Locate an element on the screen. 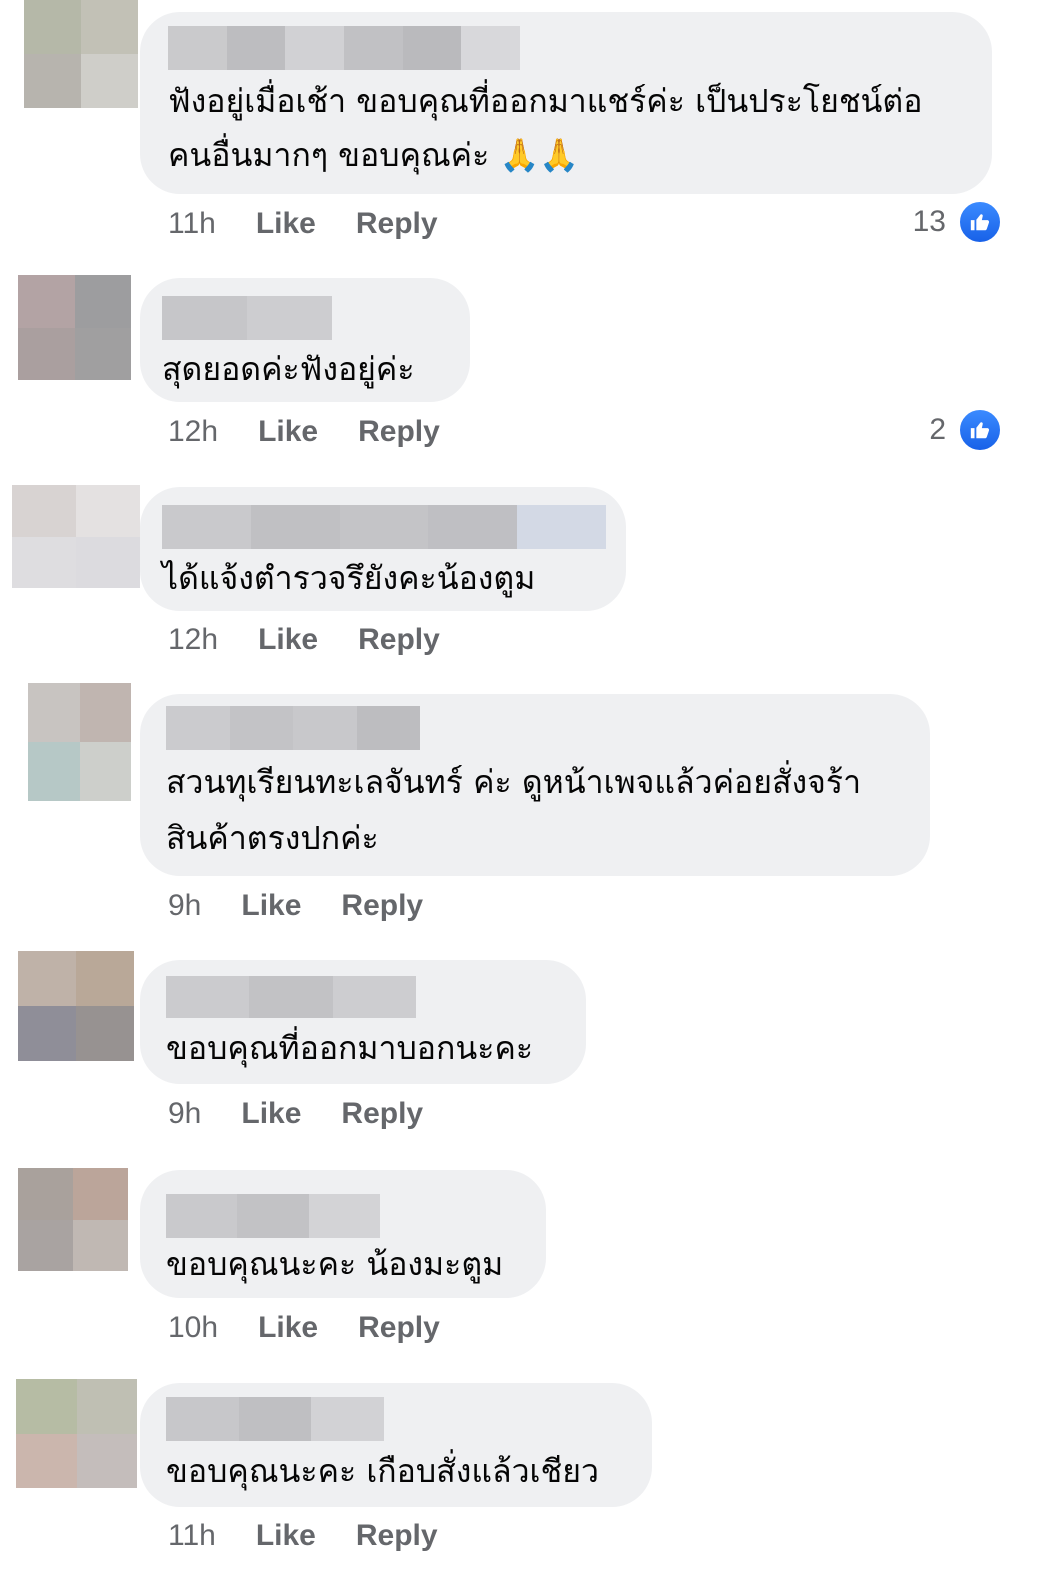 The image size is (1038, 1579). comment-text: สุดยอดค่ะฟังอยู่ค่ะ is located at coordinates (288, 369).